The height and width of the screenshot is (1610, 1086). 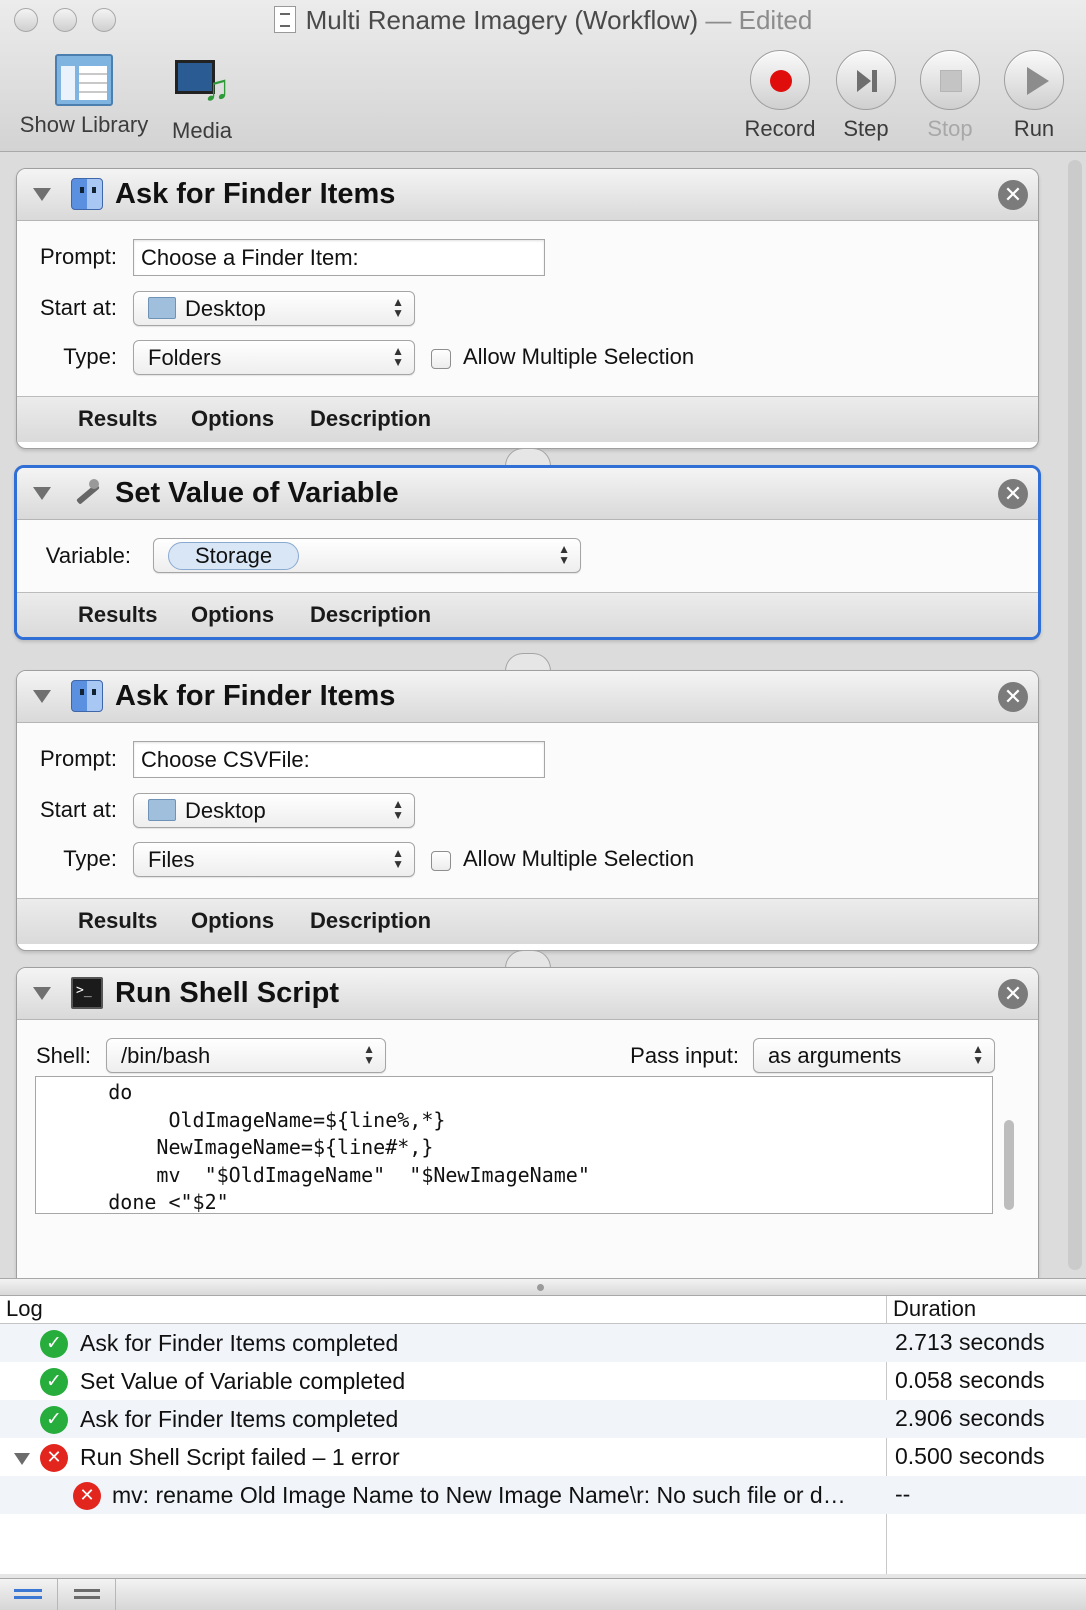 I want to click on finder-icon, so click(x=87, y=194).